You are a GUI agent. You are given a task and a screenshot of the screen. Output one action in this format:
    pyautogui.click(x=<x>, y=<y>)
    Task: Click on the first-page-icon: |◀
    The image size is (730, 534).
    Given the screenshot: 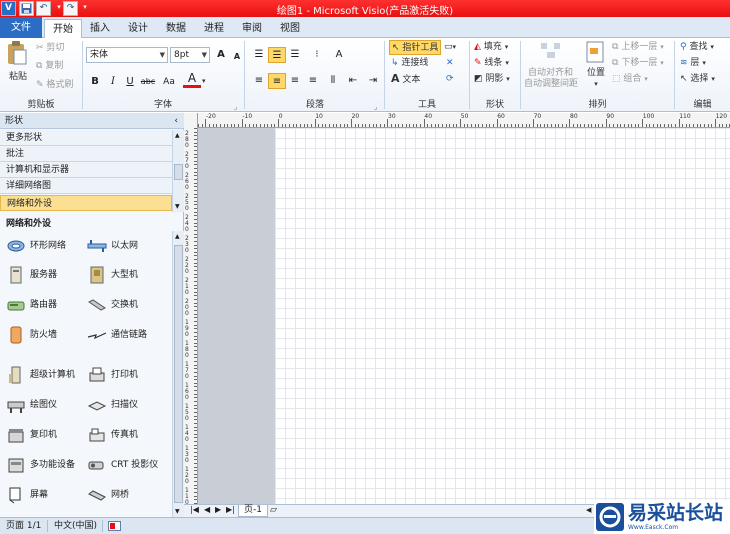 What is the action you would take?
    pyautogui.click(x=194, y=509)
    